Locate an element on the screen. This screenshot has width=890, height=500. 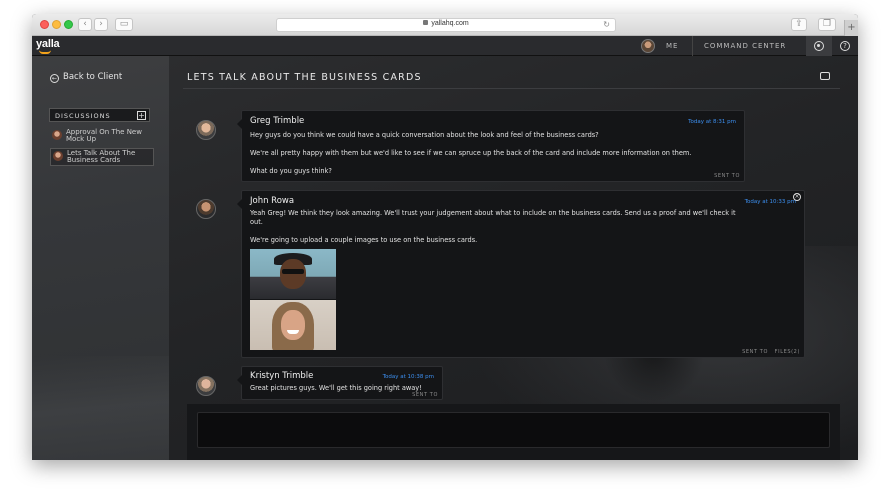
address-bar: yallahq.com ↻ is located at coordinates (446, 25).